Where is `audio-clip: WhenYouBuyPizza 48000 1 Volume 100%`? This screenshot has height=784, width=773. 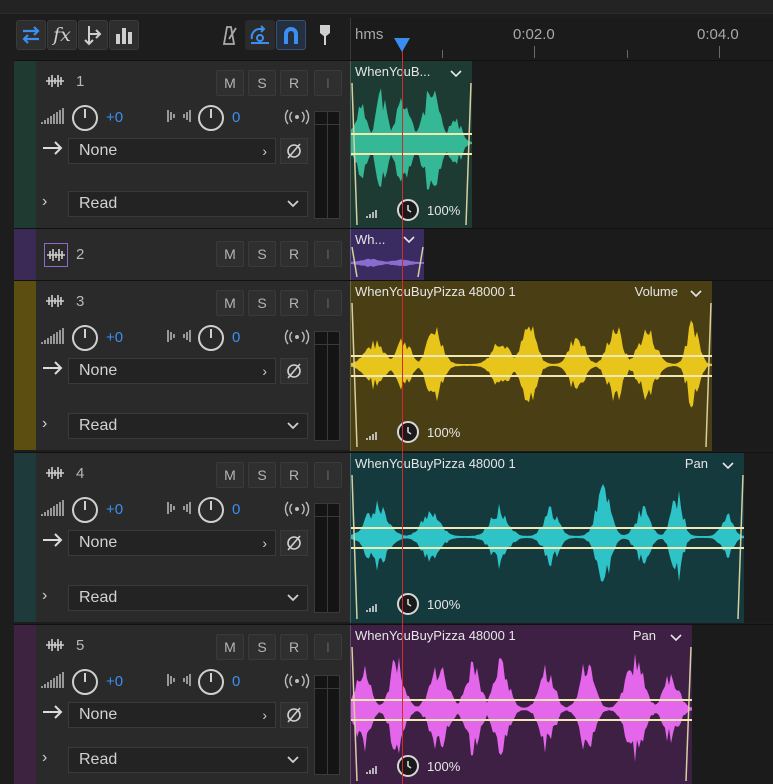 audio-clip: WhenYouBuyPizza 48000 1 Volume 100% is located at coordinates (531, 366).